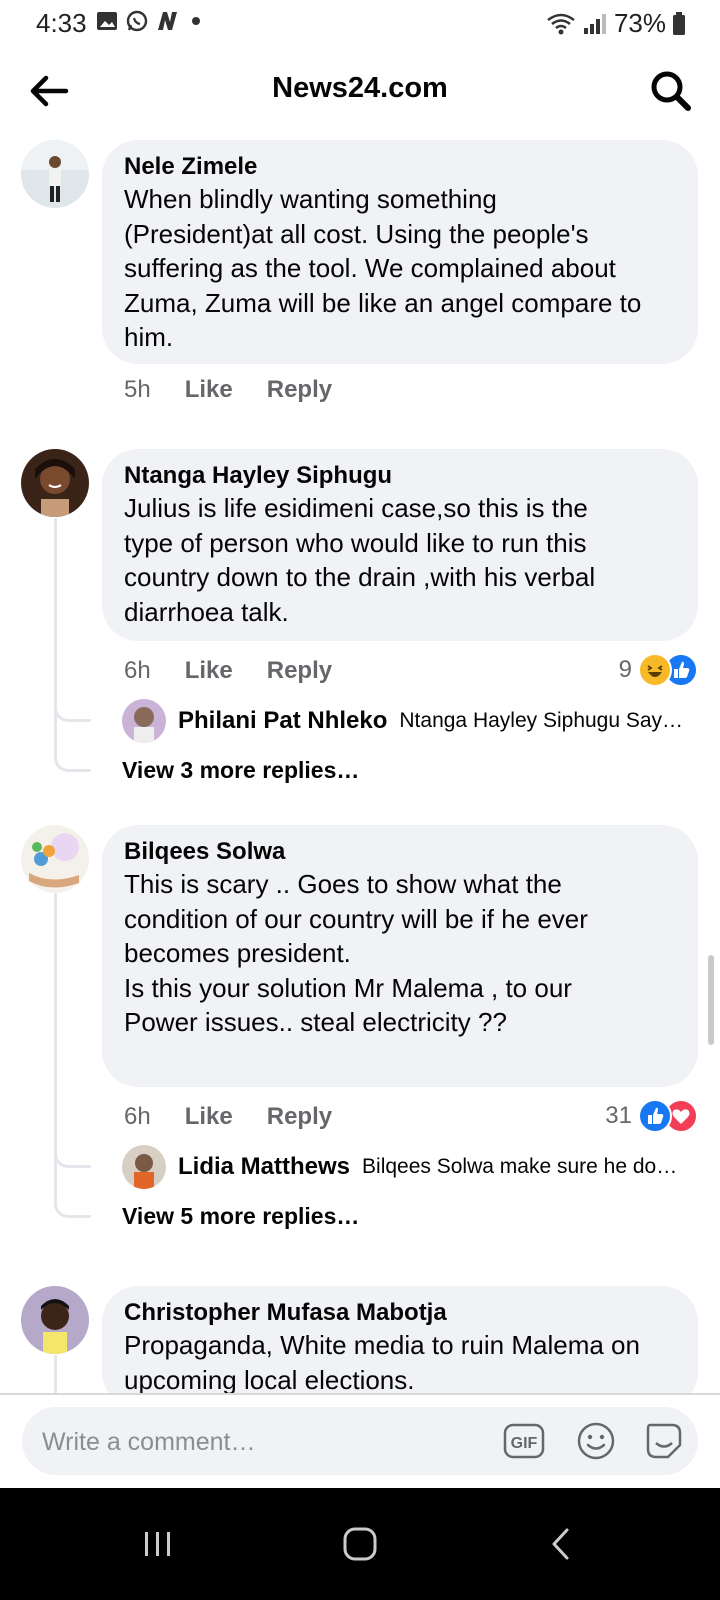  What do you see at coordinates (264, 1167) in the screenshot?
I see `reply-author: Lidia Matthews` at bounding box center [264, 1167].